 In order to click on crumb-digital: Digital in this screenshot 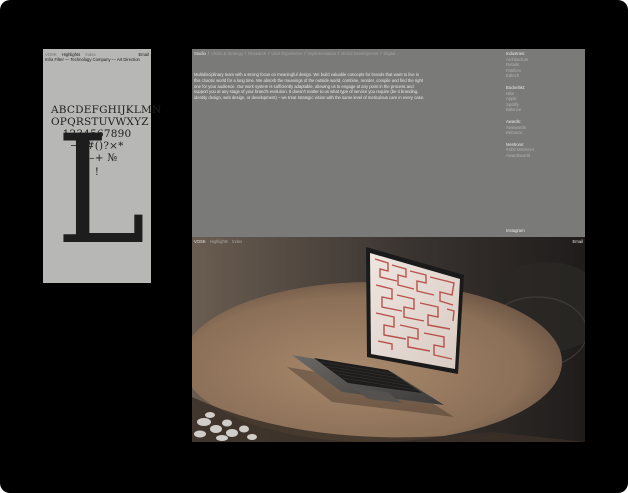, I will do `click(390, 53)`.